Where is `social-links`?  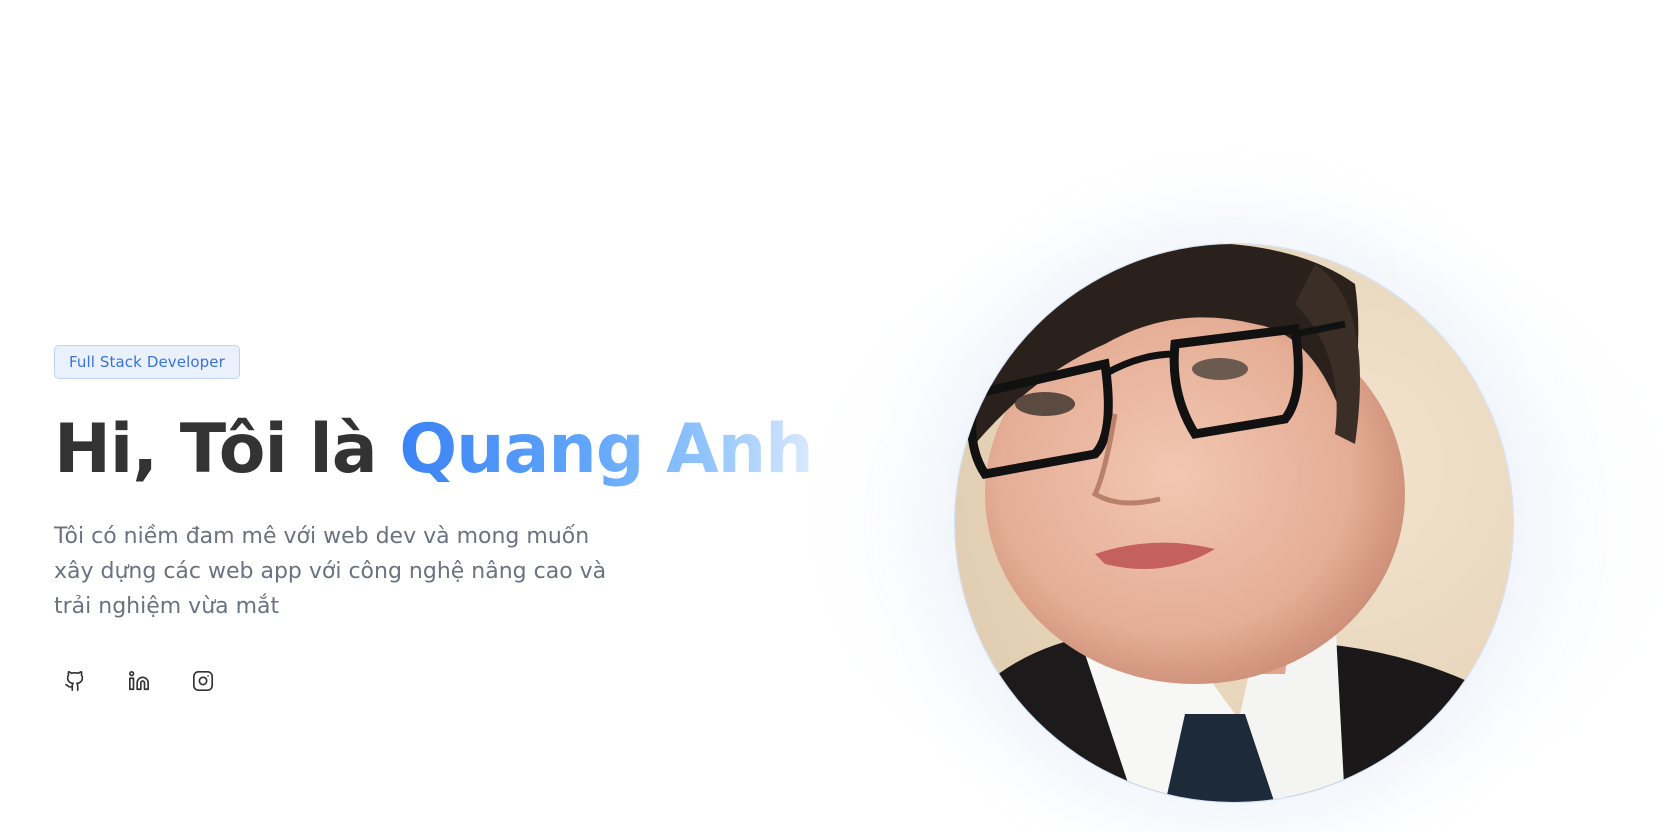 social-links is located at coordinates (374, 681).